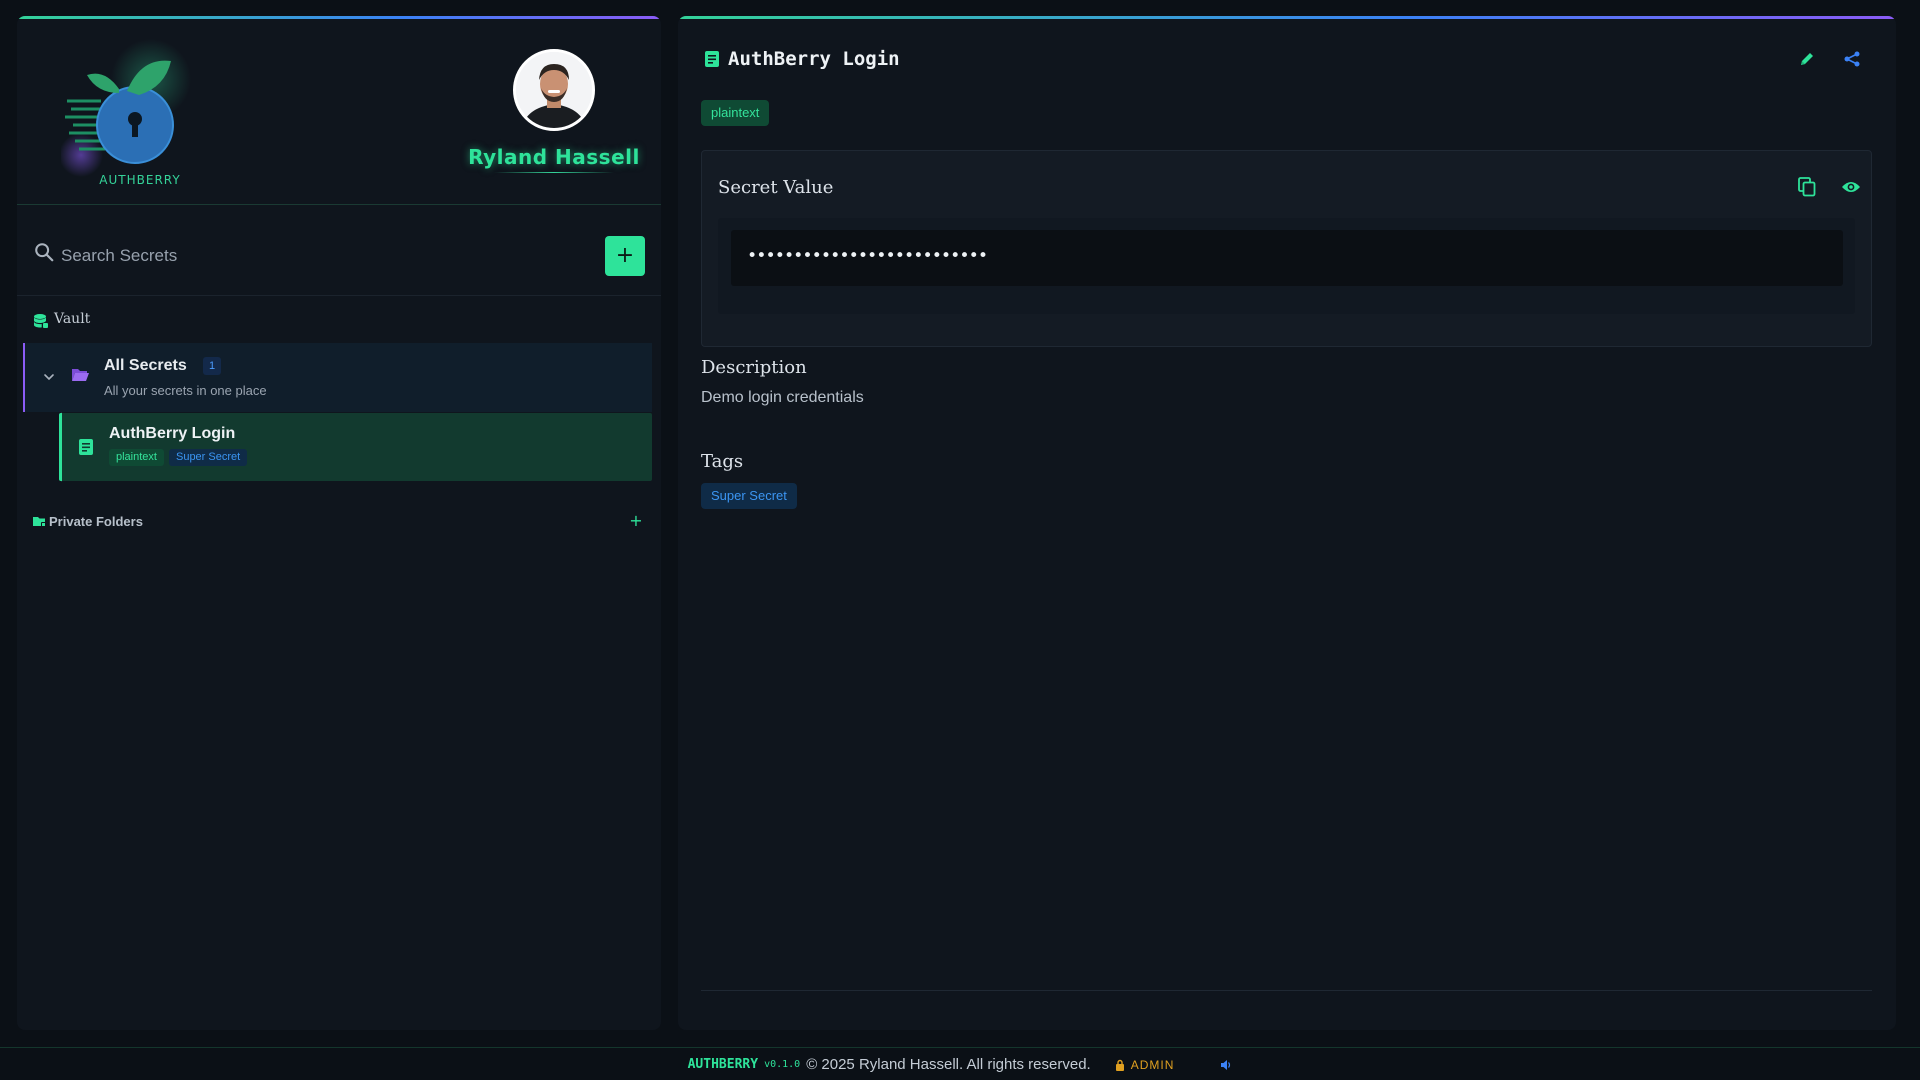  I want to click on secret-title: AuthBerry Login, so click(814, 59).